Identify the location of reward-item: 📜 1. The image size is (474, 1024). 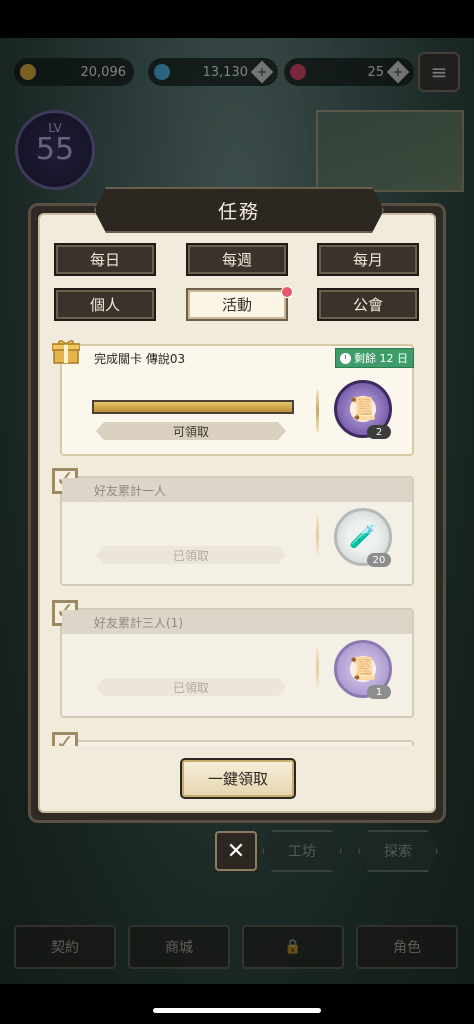
(363, 669).